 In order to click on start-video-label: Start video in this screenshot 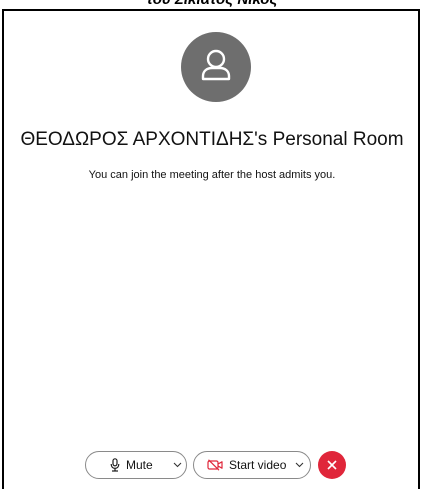, I will do `click(258, 465)`.